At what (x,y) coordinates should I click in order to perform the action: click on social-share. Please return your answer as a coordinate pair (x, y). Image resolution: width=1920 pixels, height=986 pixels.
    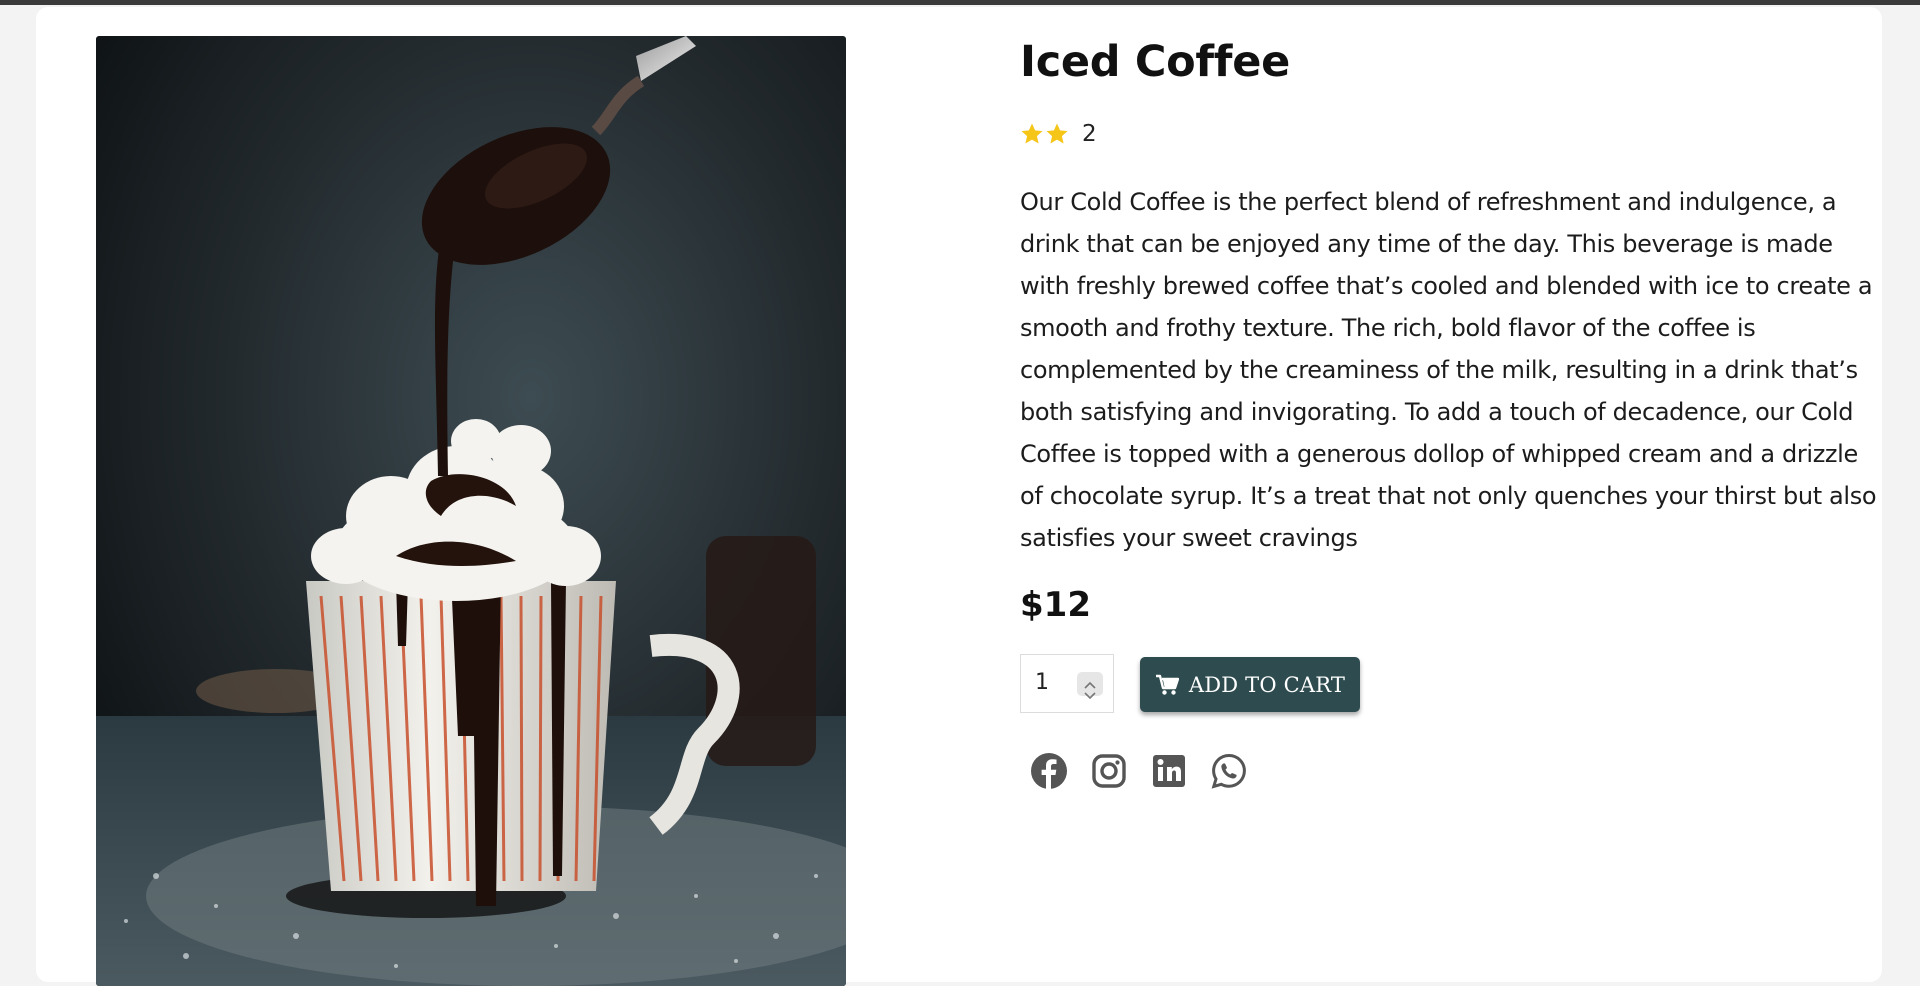
    Looking at the image, I should click on (1150, 771).